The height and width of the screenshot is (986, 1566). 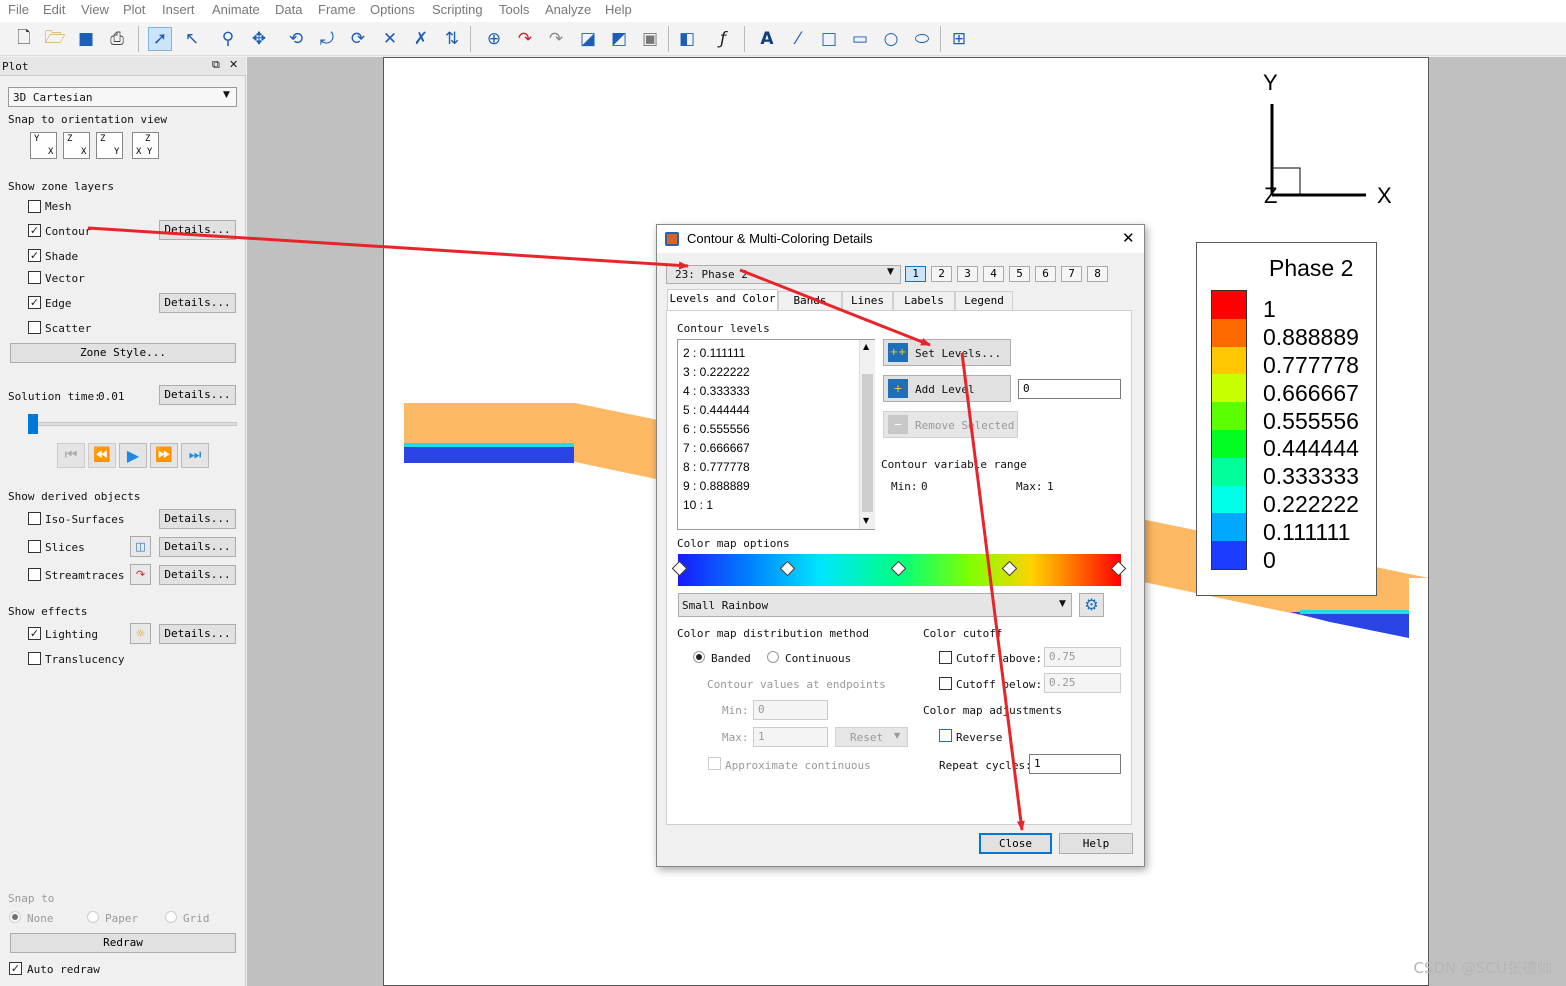 What do you see at coordinates (716, 448) in the screenshot?
I see `level-item: 7 : 0.666667` at bounding box center [716, 448].